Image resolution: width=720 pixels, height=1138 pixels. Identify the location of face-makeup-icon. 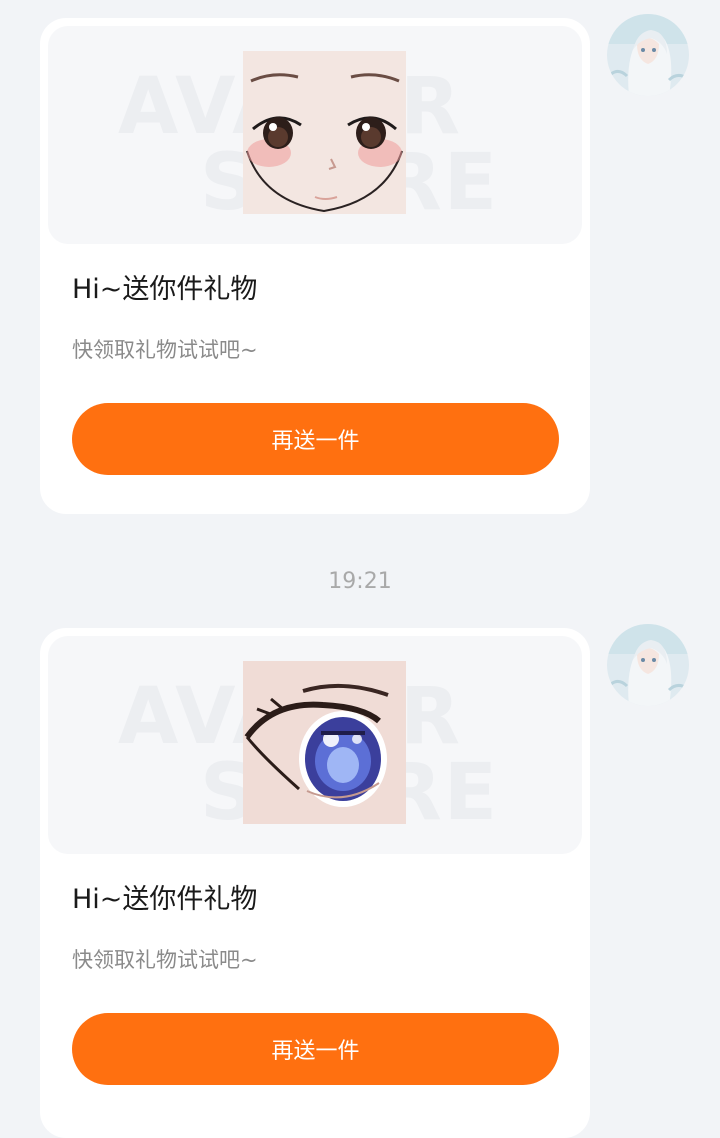
(324, 132).